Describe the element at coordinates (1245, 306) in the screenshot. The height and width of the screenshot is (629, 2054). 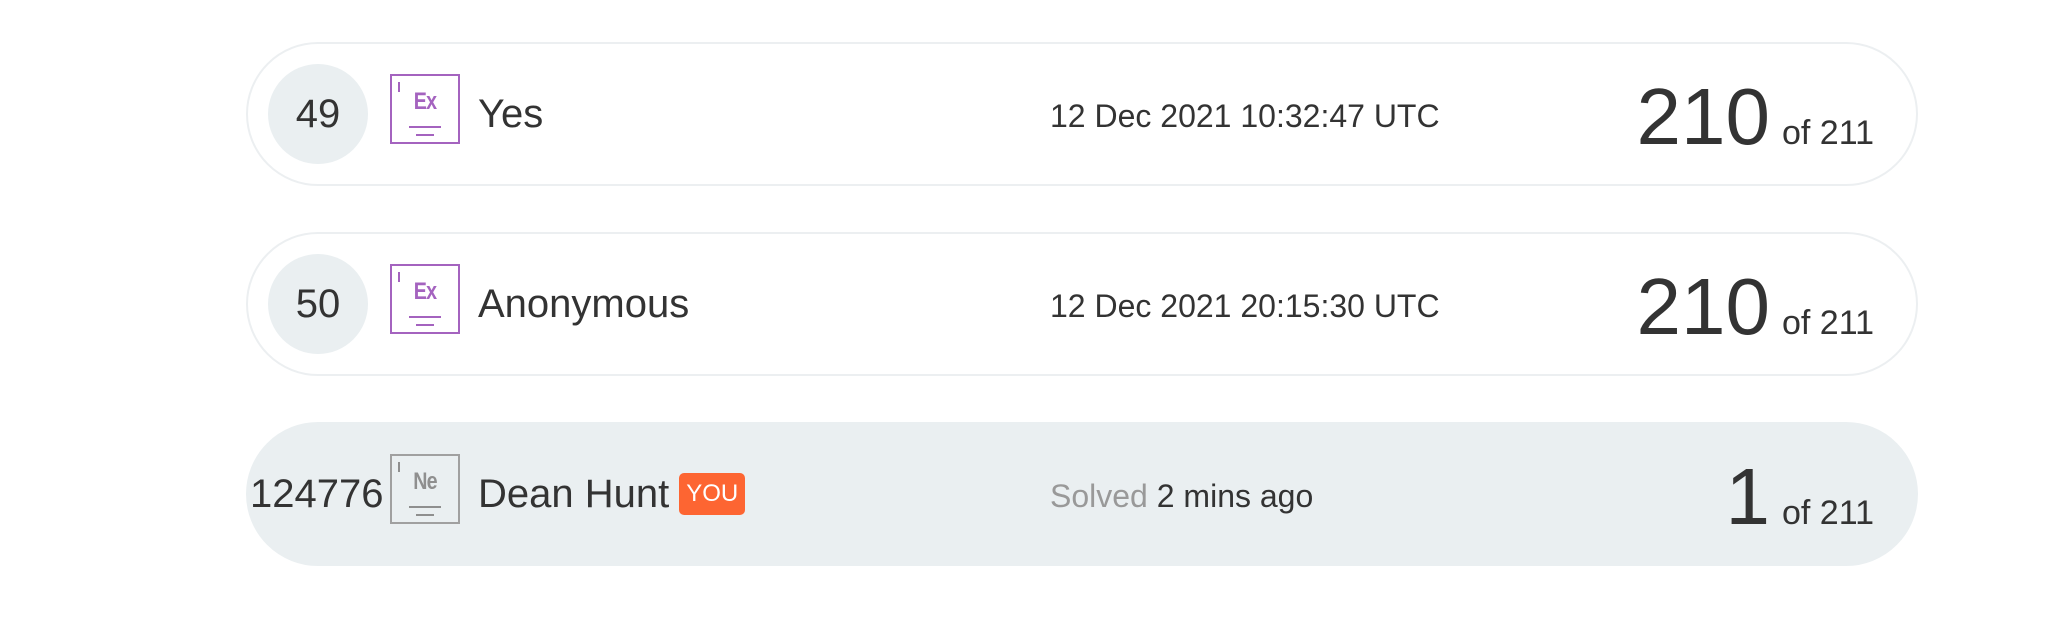
I see `solve-time: 12 Dec 2021 20:15:30 UTC` at that location.